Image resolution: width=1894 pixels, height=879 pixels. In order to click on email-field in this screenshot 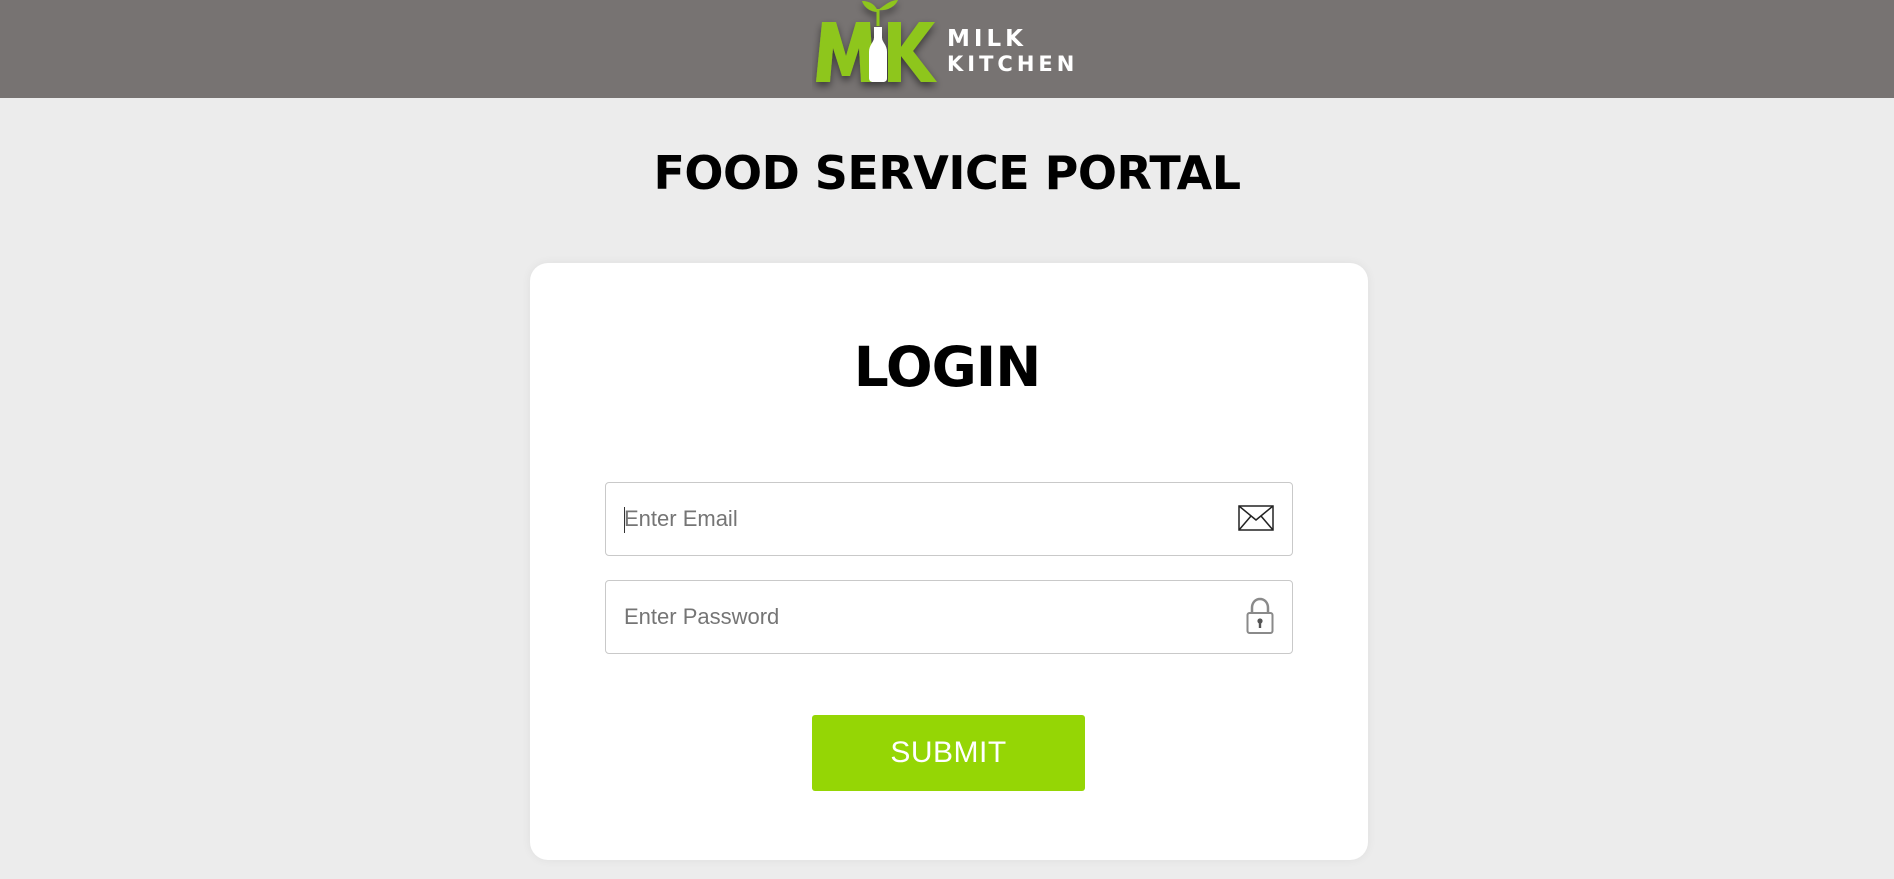, I will do `click(949, 519)`.